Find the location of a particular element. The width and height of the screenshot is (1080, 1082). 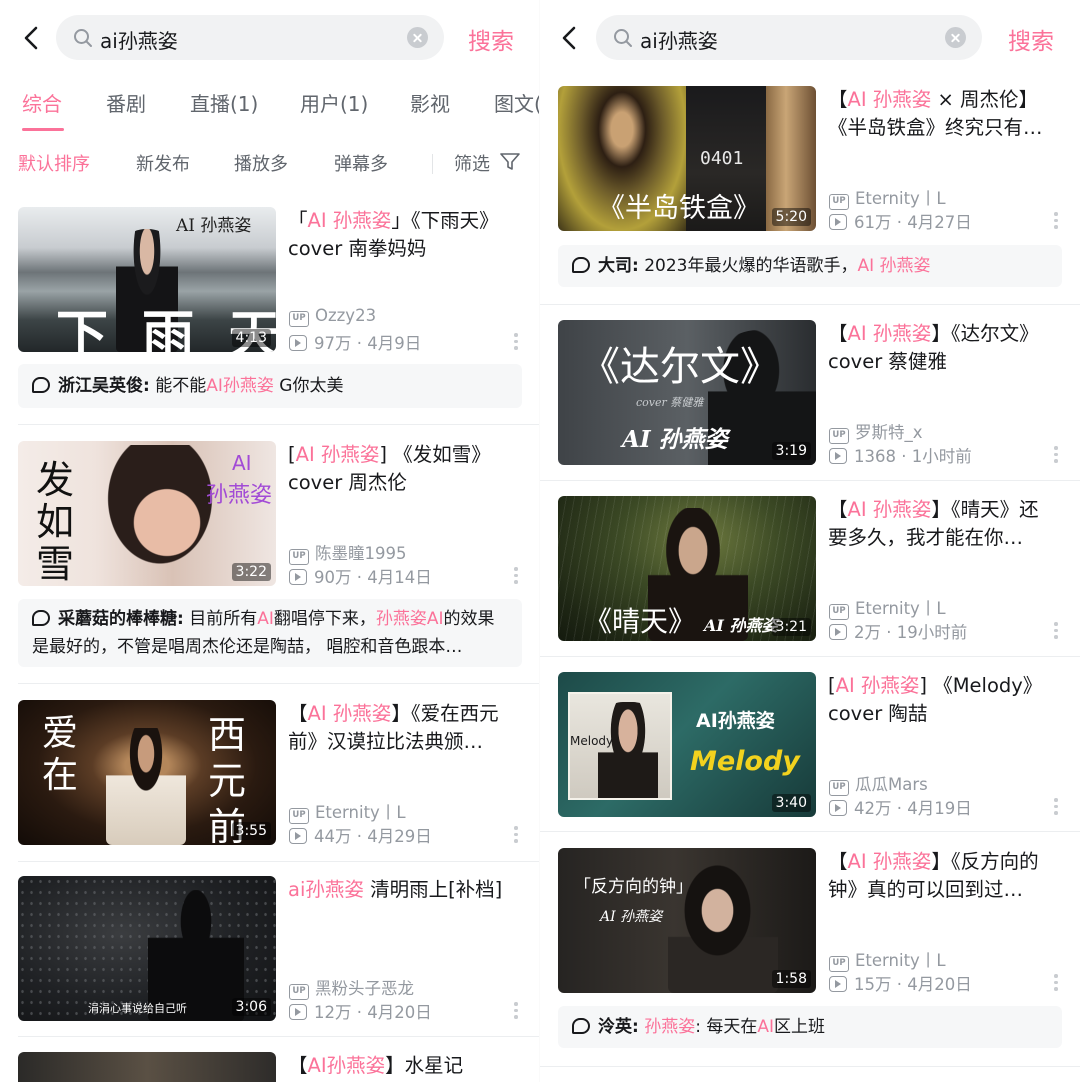

video-title: [AI 孙燕姿] 《发如雪》cover 周杰伦 is located at coordinates (402, 469).